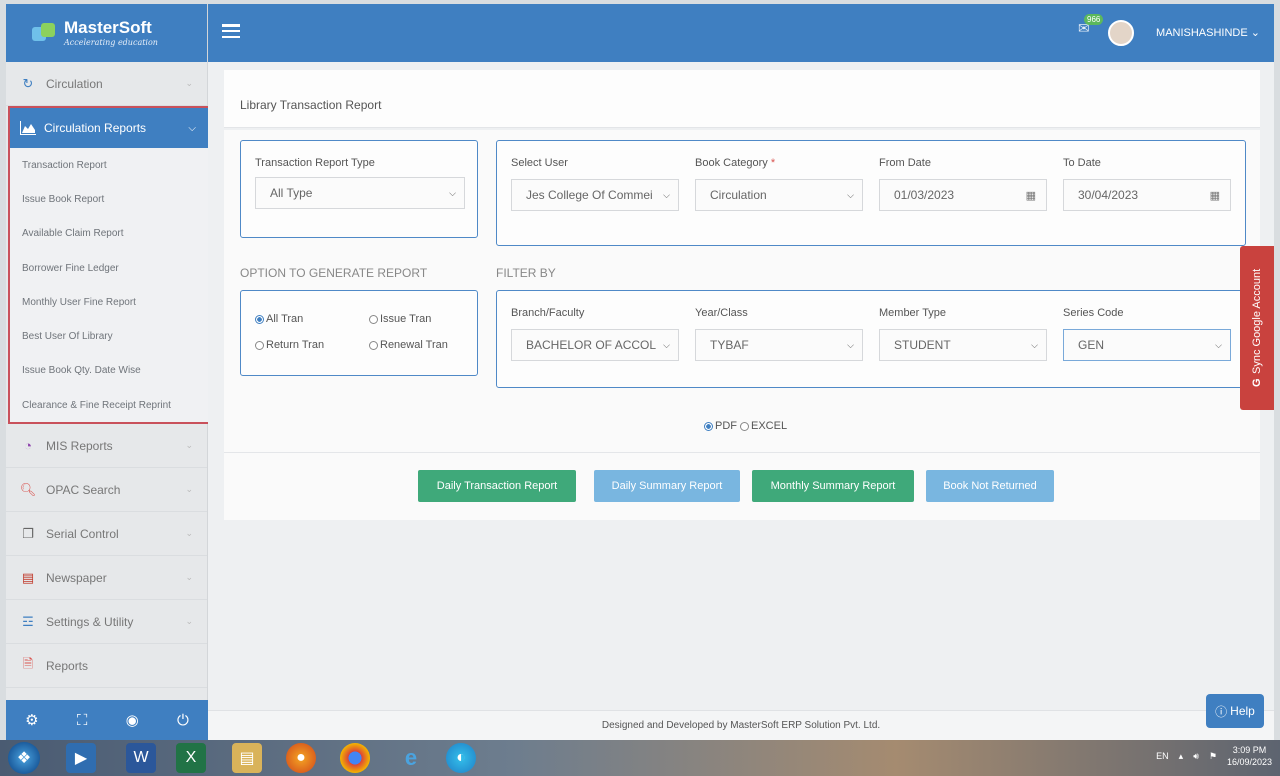 This screenshot has width=1280, height=776. I want to click on transaction-type-label: Transaction Report Type, so click(315, 163).